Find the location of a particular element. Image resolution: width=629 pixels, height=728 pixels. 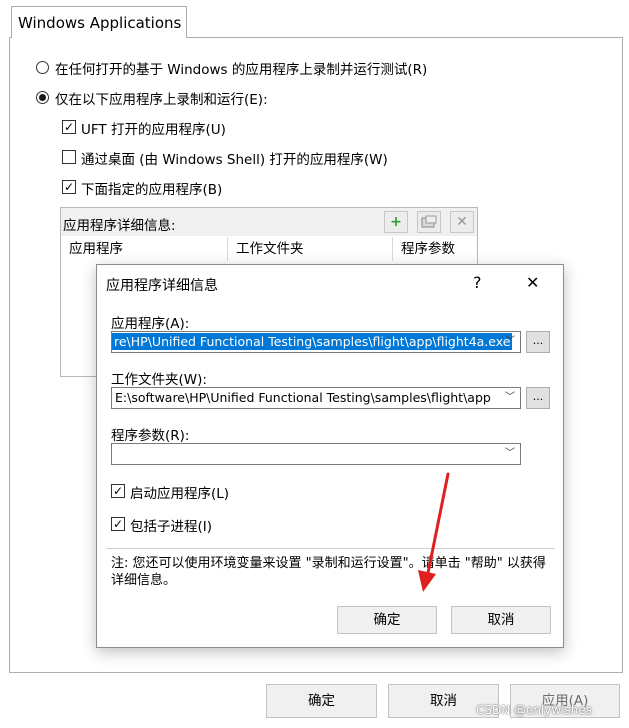

radio-any-app is located at coordinates (42, 67).